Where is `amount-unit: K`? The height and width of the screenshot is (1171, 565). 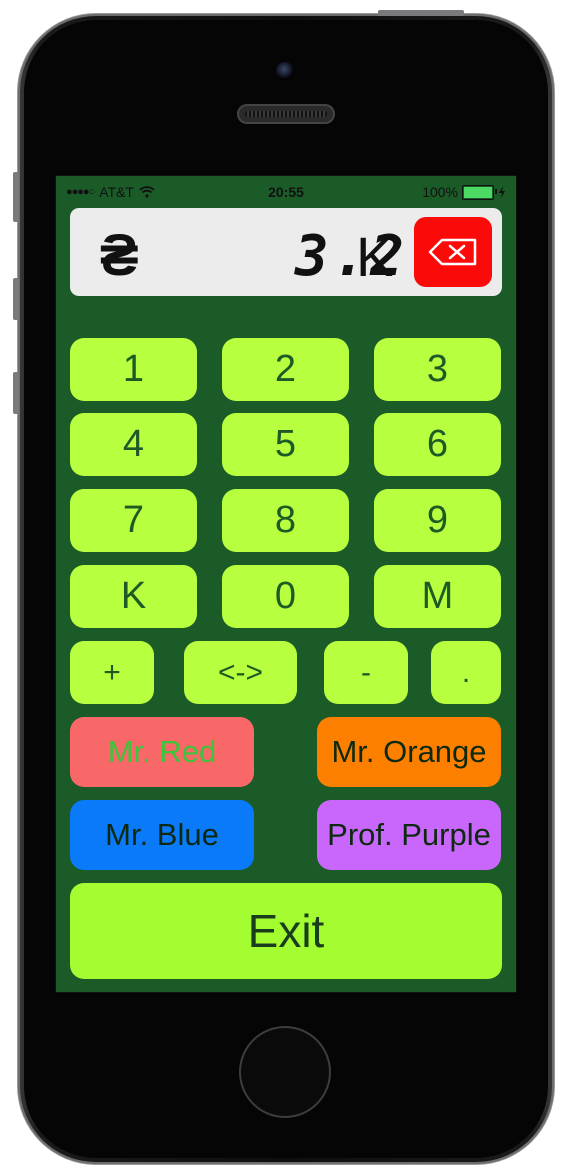
amount-unit: K is located at coordinates (375, 256).